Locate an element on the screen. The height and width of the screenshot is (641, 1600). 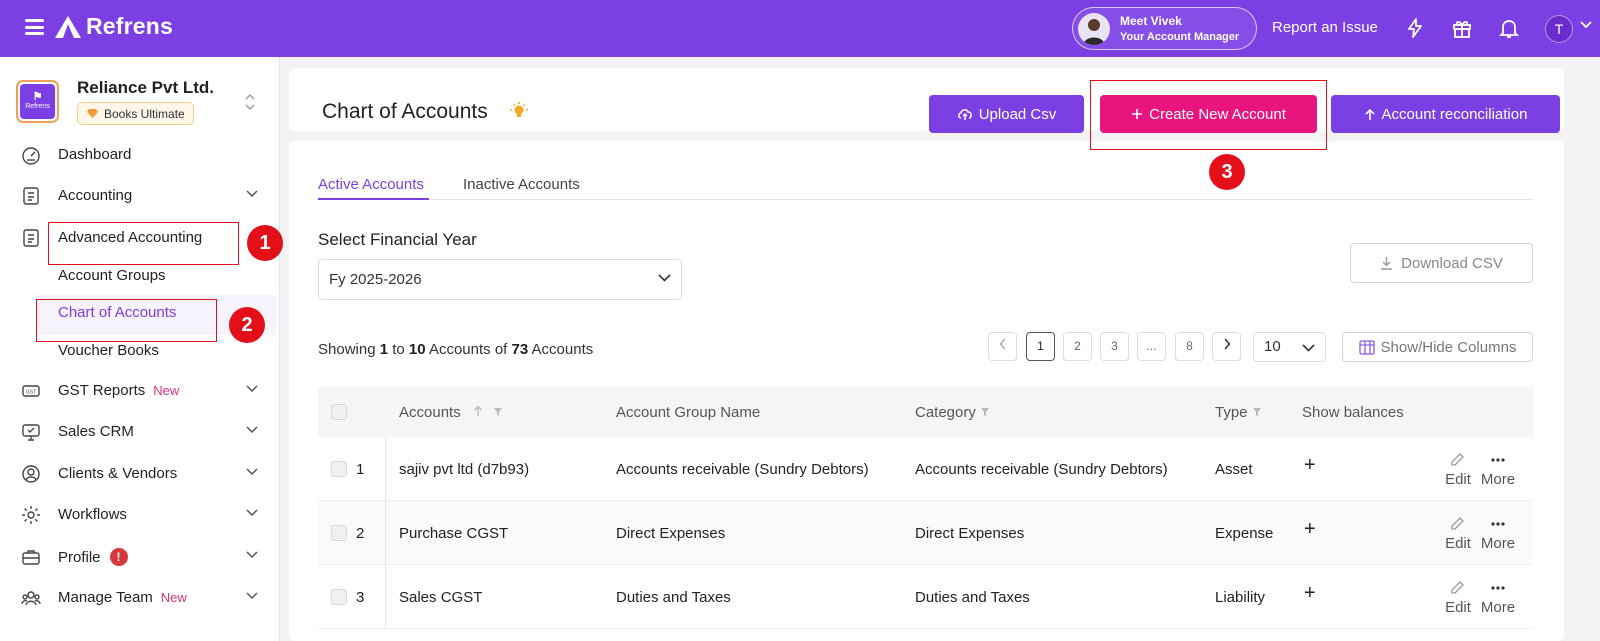
column-header-type: Type is located at coordinates (1238, 412).